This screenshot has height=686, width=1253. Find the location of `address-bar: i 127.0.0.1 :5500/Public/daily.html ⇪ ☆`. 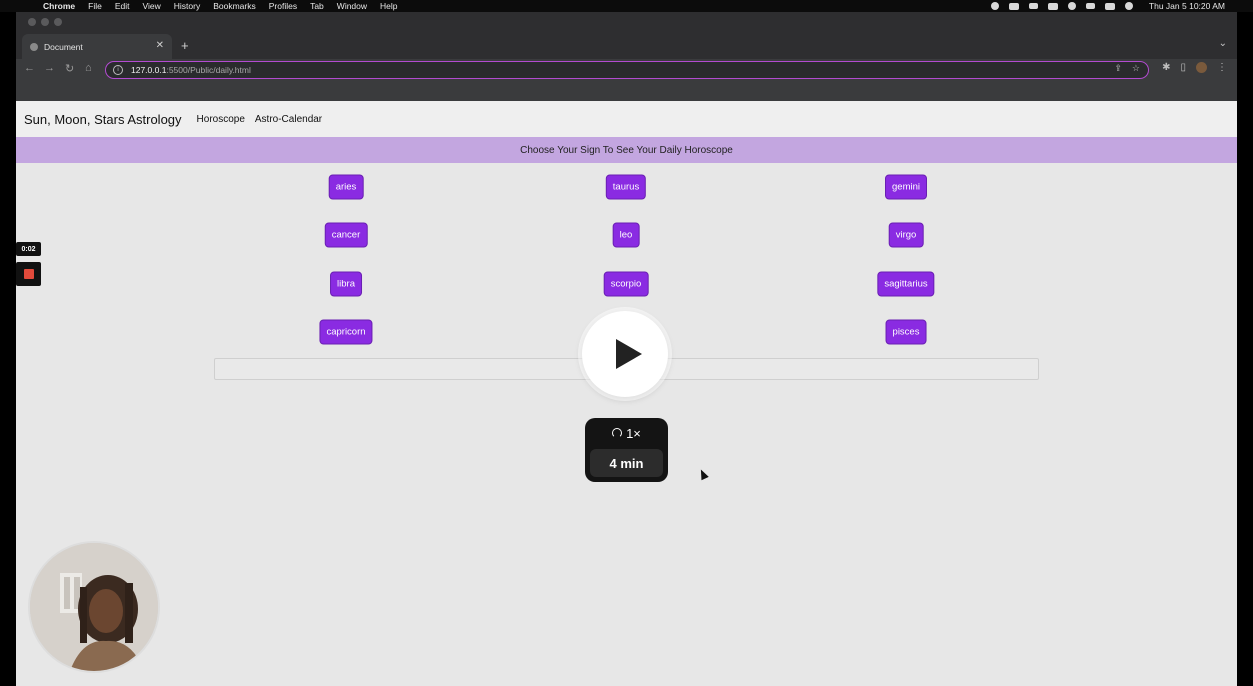

address-bar: i 127.0.0.1 :5500/Public/daily.html ⇪ ☆ is located at coordinates (627, 70).